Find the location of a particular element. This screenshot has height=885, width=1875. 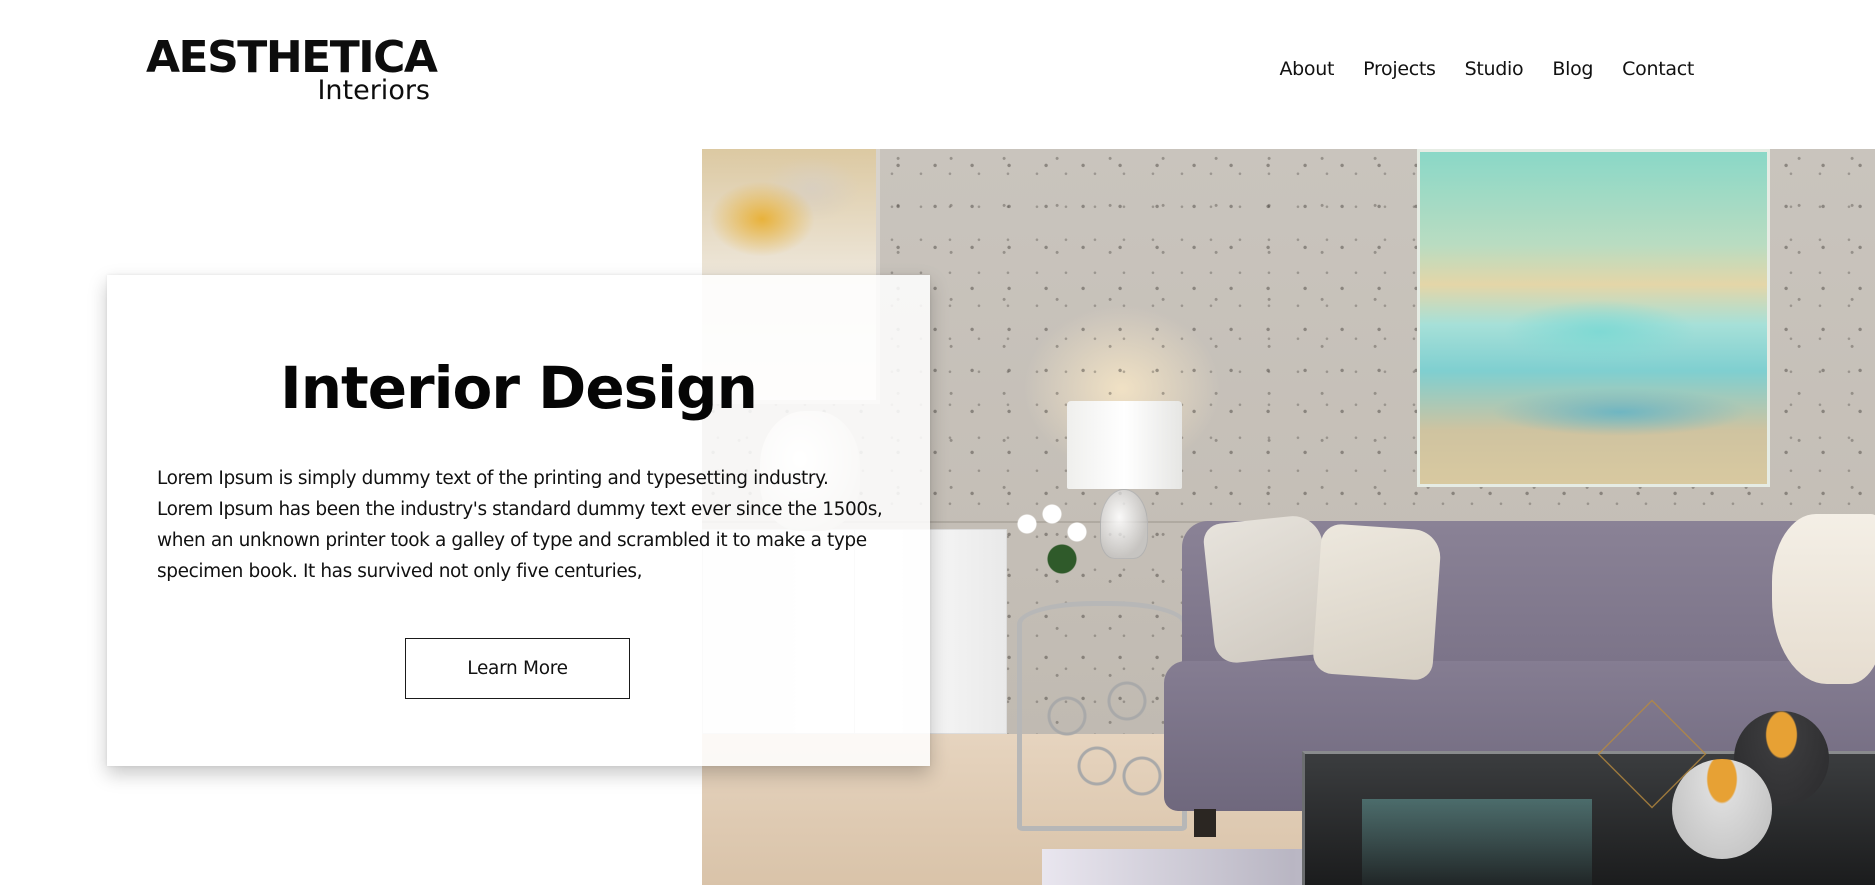

nav-link-about: About is located at coordinates (1306, 69).